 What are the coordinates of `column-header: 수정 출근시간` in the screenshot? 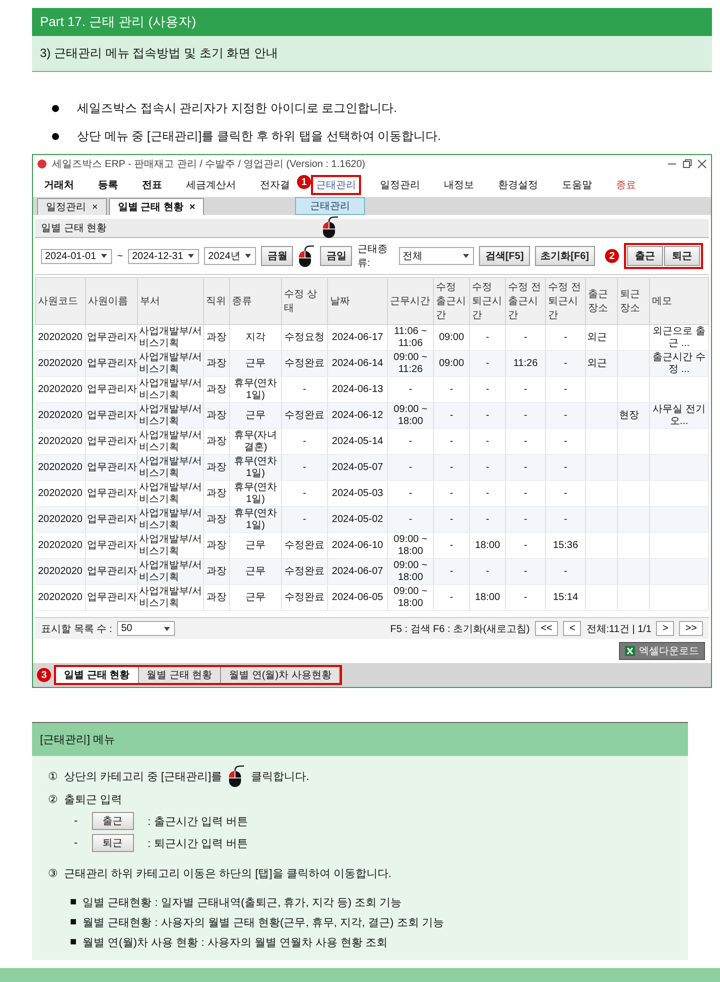 It's located at (452, 301).